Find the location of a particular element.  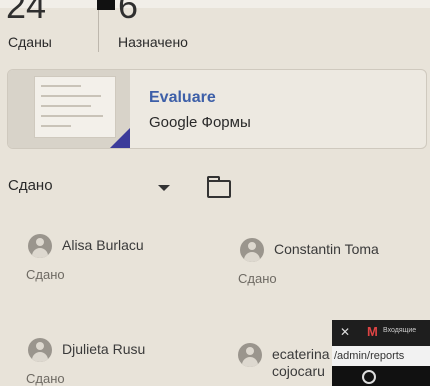

submitted-count: 24 is located at coordinates (26, 13).